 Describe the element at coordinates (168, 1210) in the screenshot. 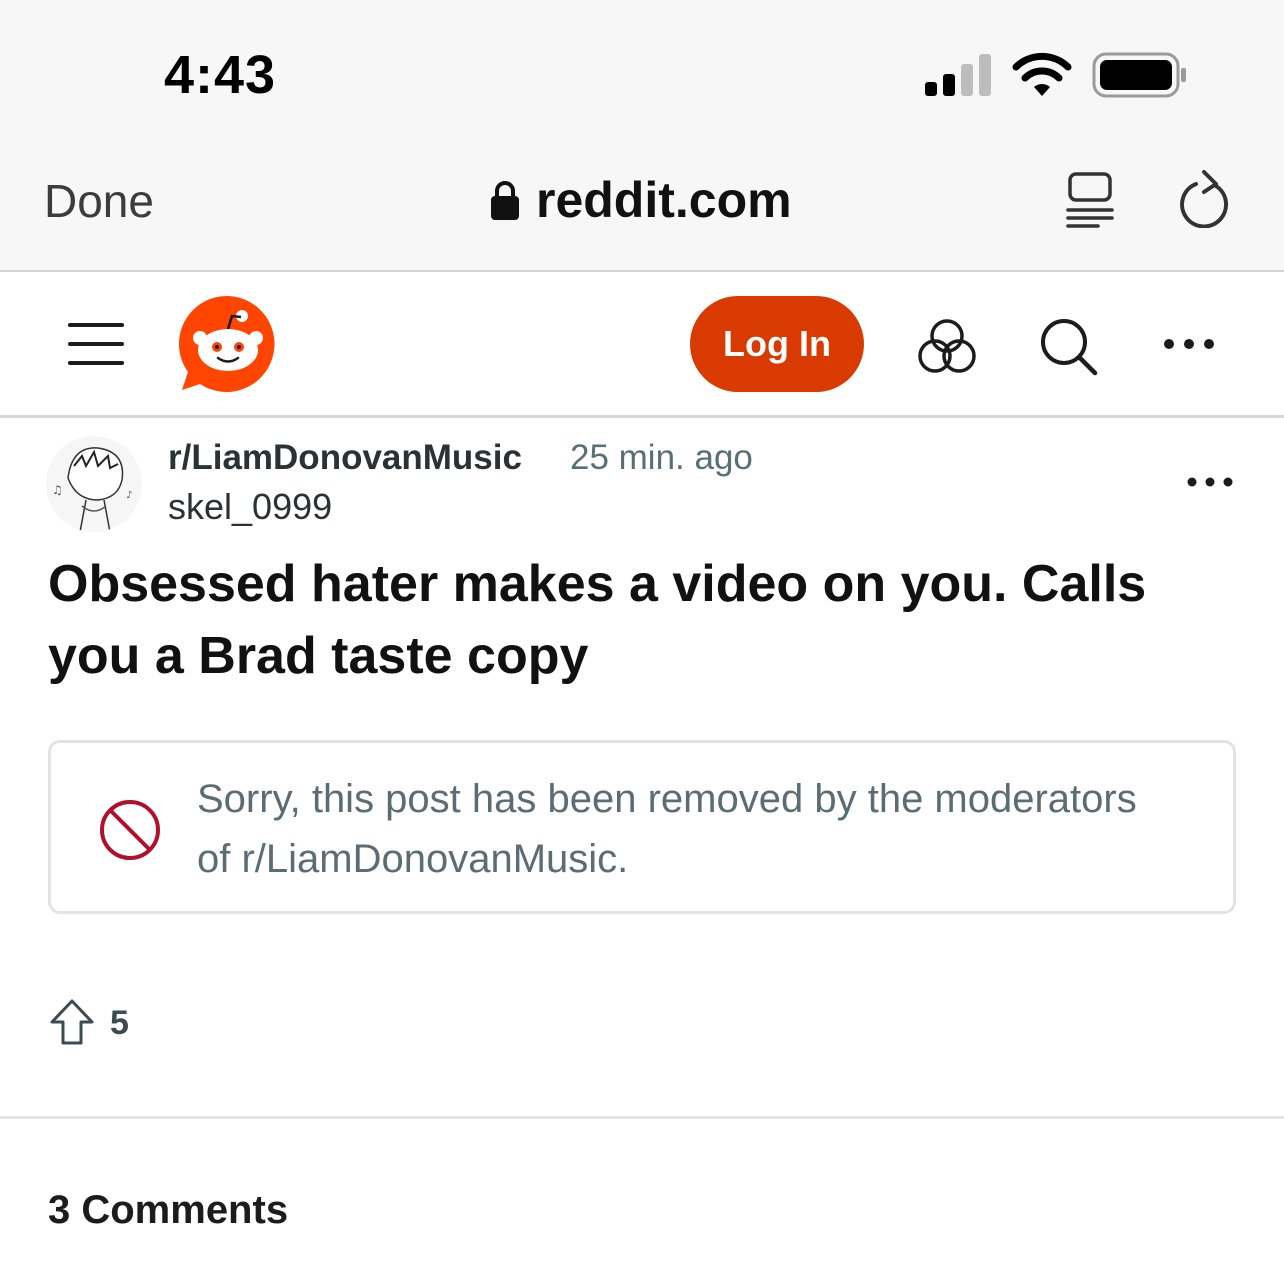

I see `comments-heading: 3 Comments` at that location.